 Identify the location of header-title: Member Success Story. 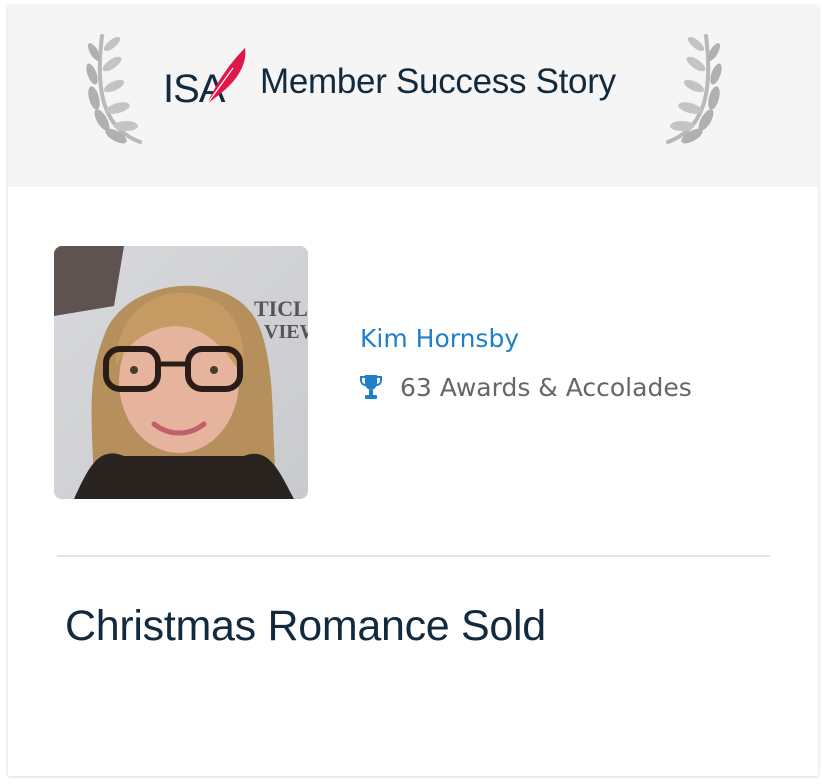
(438, 81).